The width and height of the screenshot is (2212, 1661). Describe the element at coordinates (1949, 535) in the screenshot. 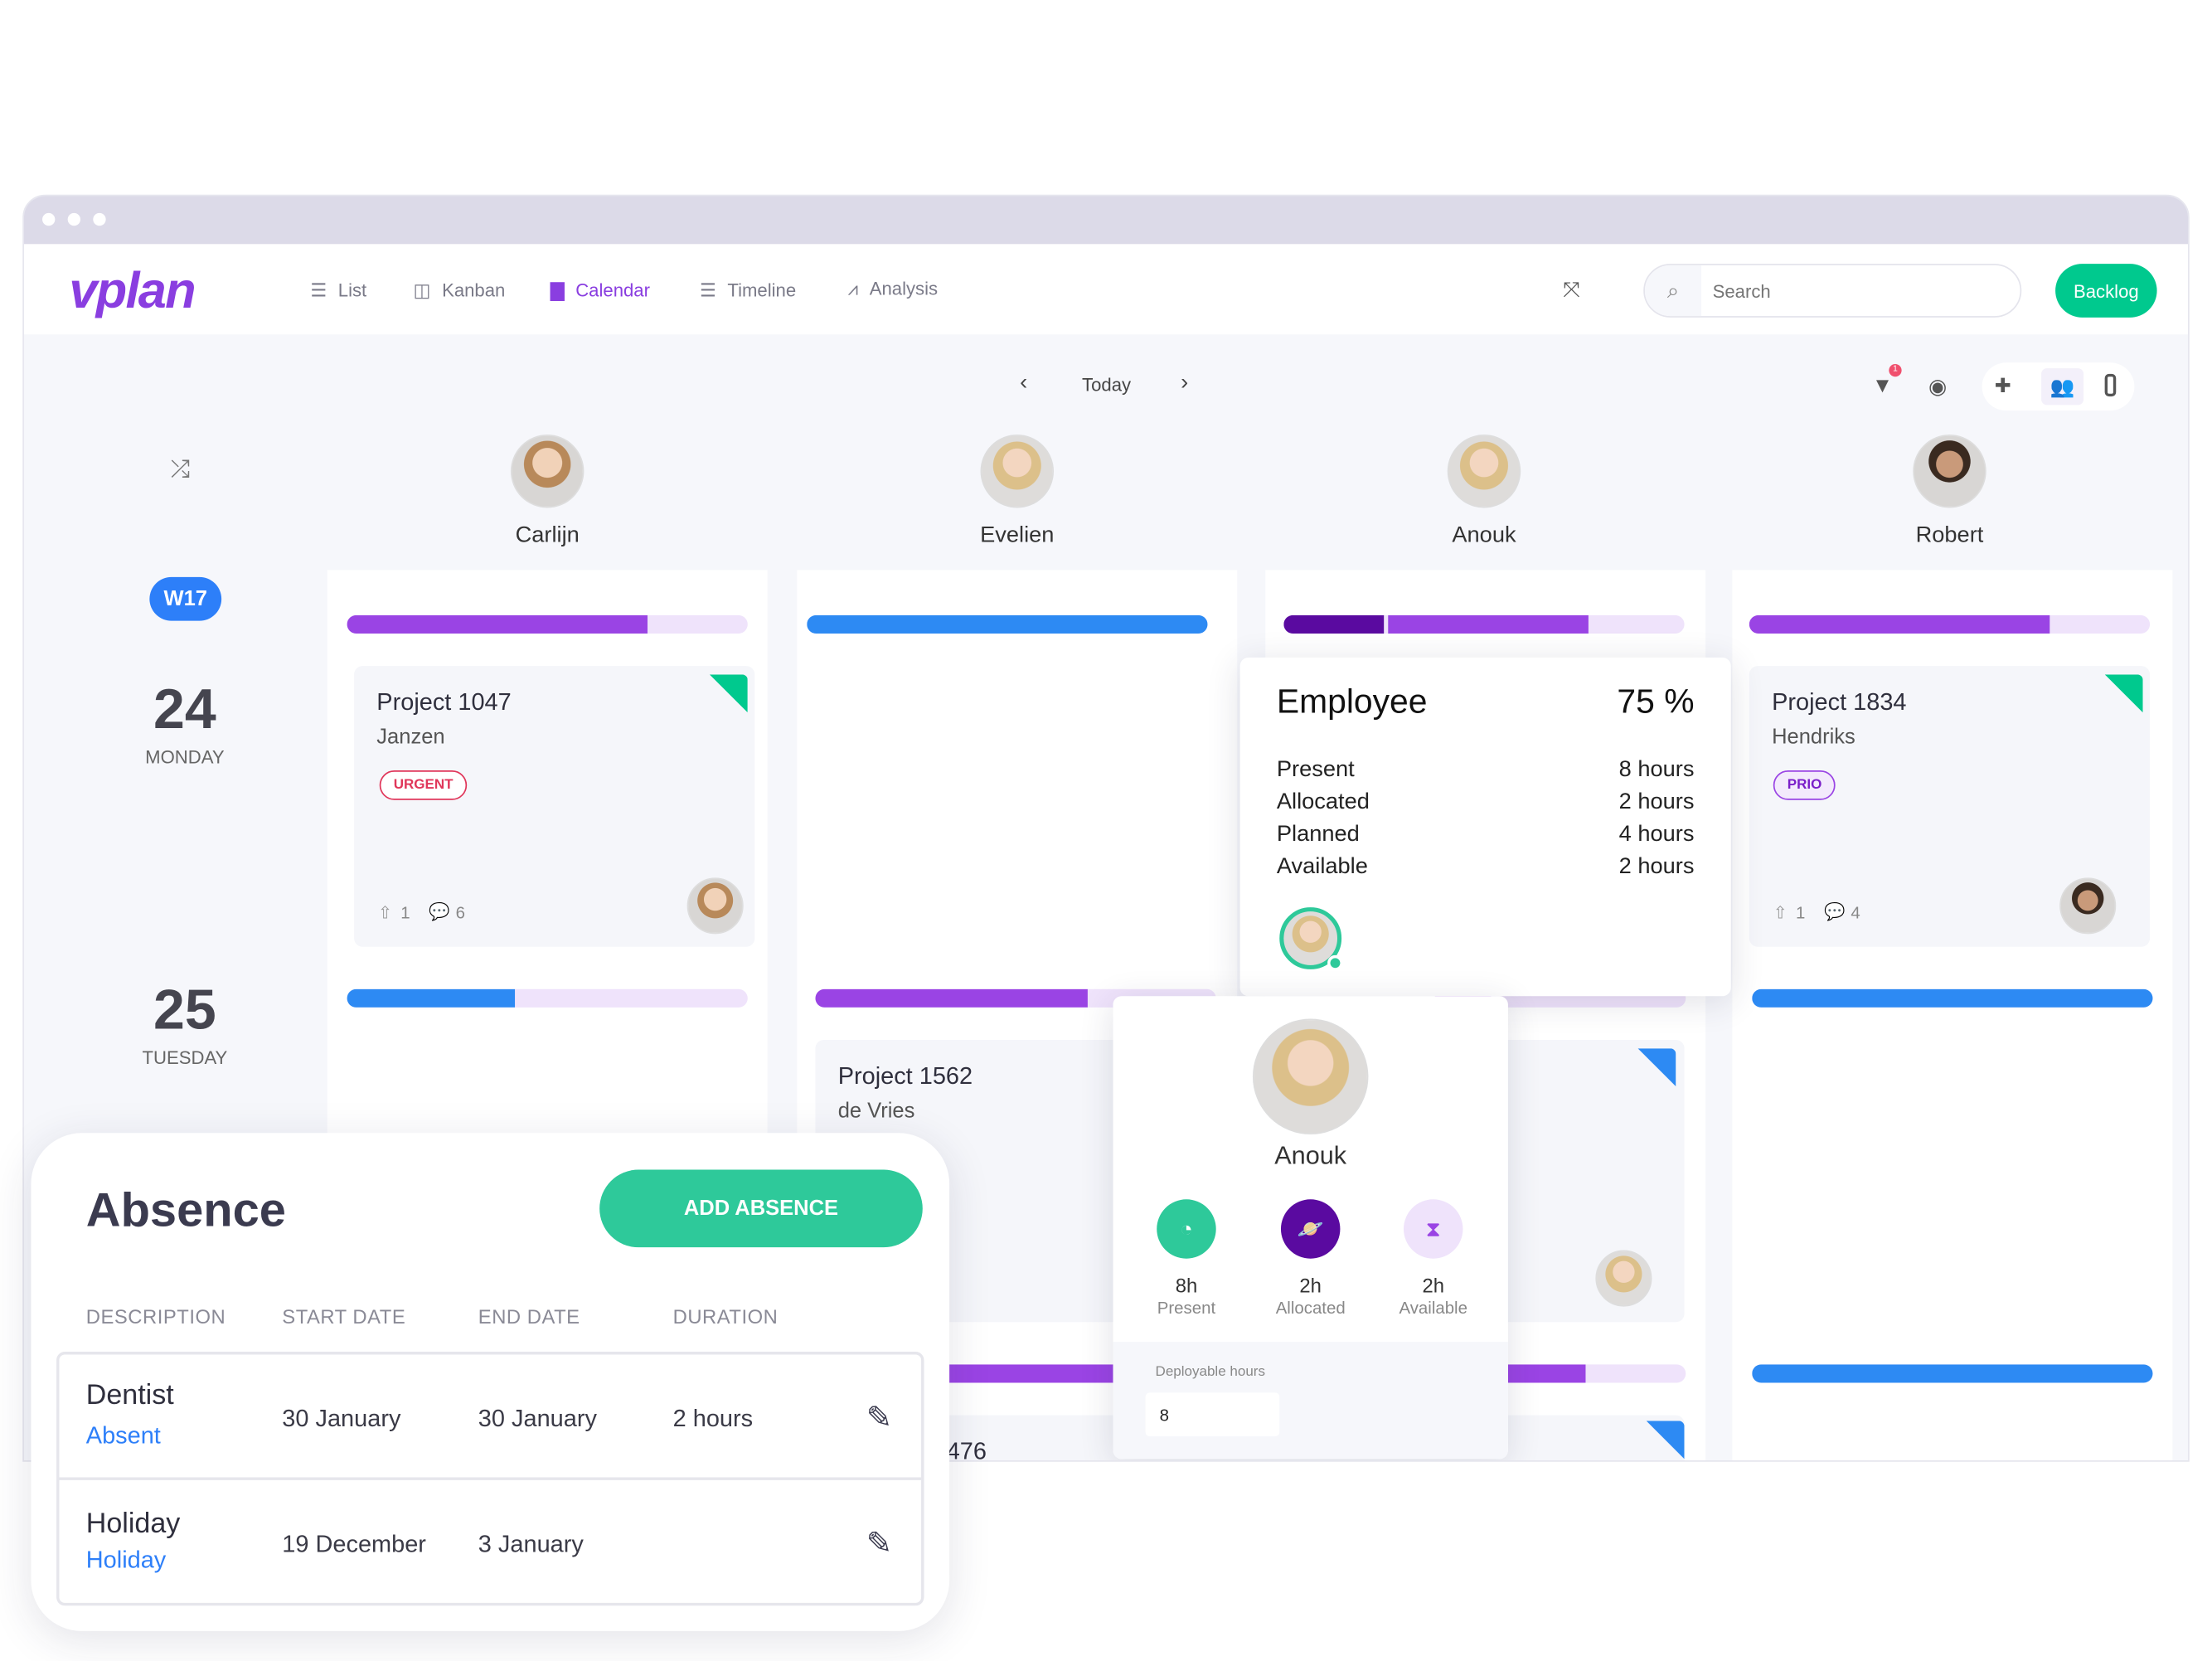

I see `employee-name: Robert` at that location.